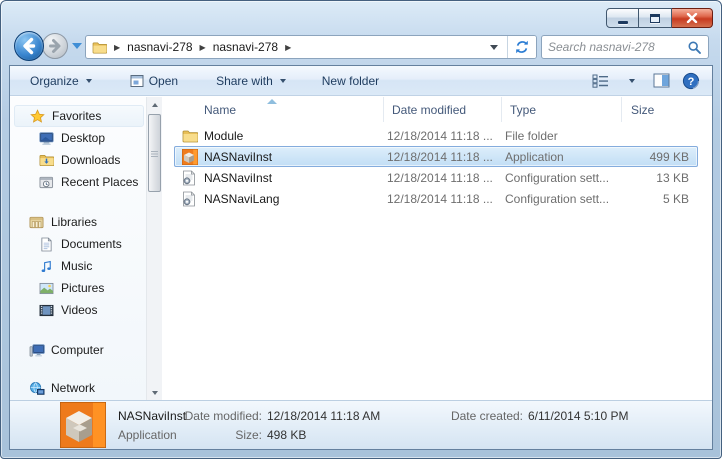 This screenshot has width=722, height=459. I want to click on sidebar-item-documents: Documents, so click(78, 244).